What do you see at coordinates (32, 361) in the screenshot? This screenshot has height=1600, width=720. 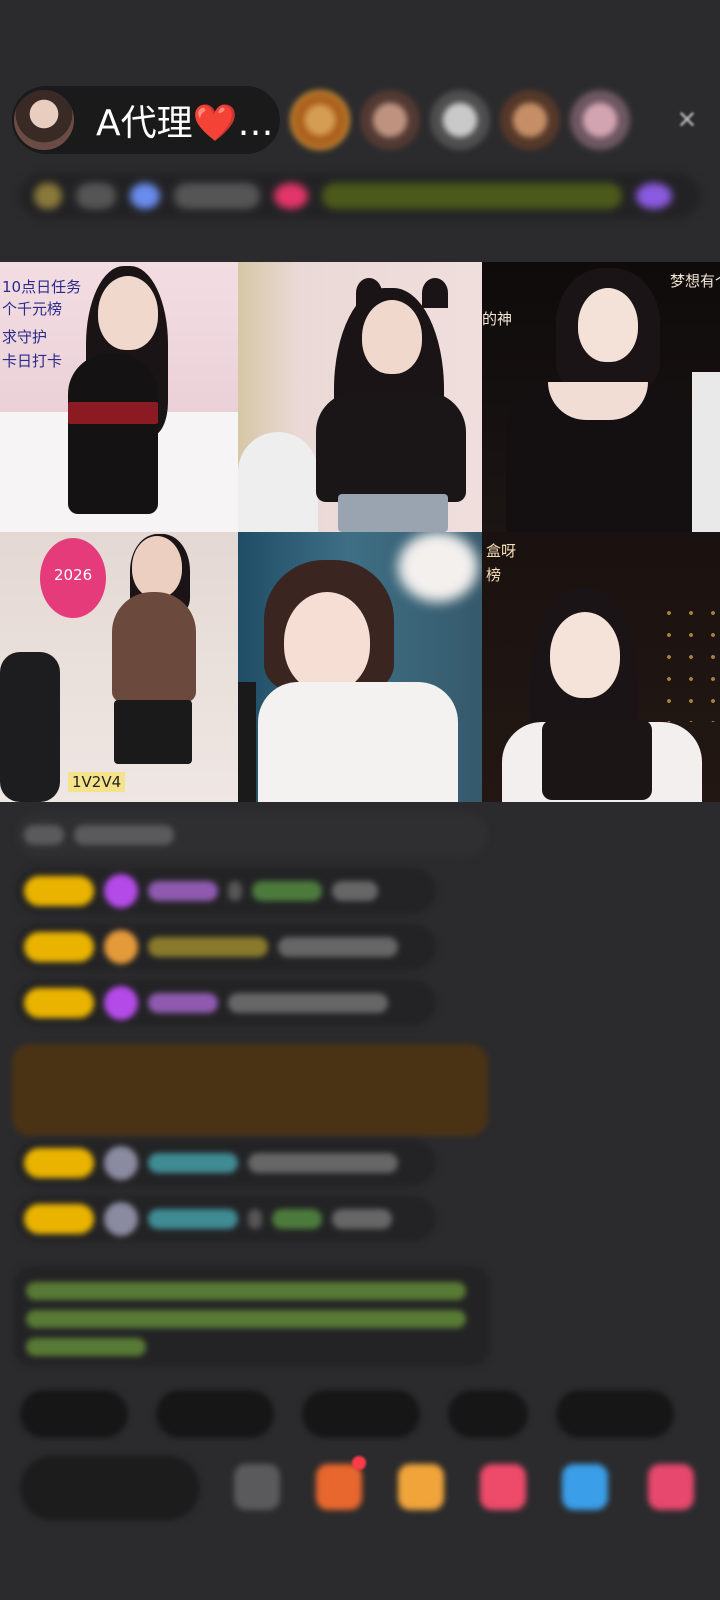 I see `tile-caption: 卡日打卡` at bounding box center [32, 361].